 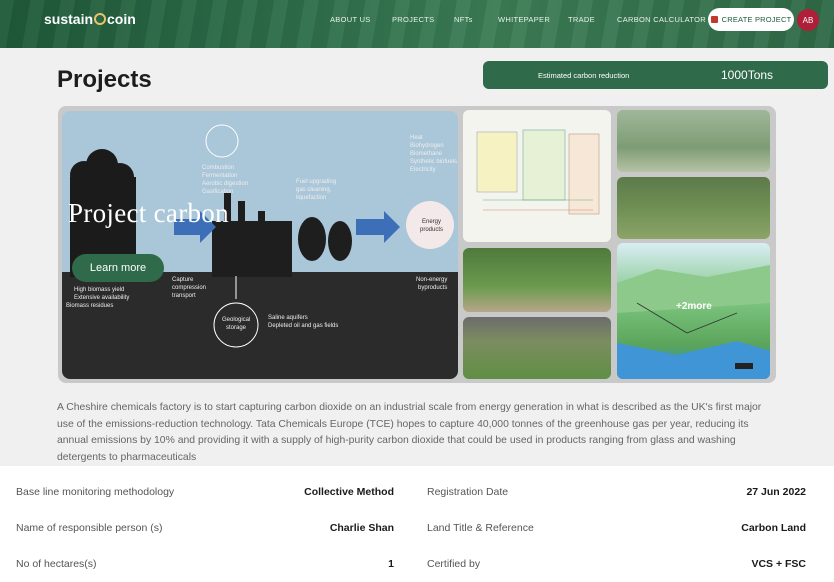 I want to click on detail-value-methodology: Collective Method, so click(x=349, y=492).